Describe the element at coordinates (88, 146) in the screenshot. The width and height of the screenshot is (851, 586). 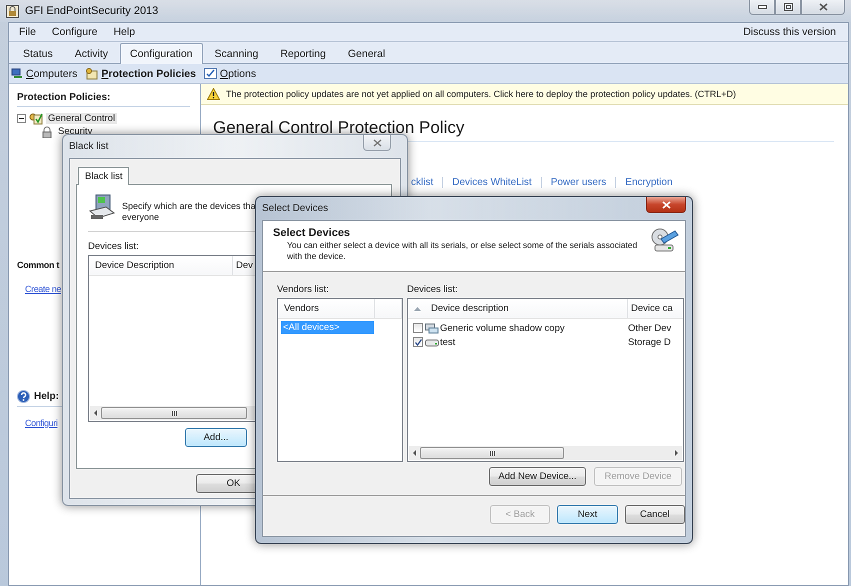
I see `dialog-title: Black list` at that location.